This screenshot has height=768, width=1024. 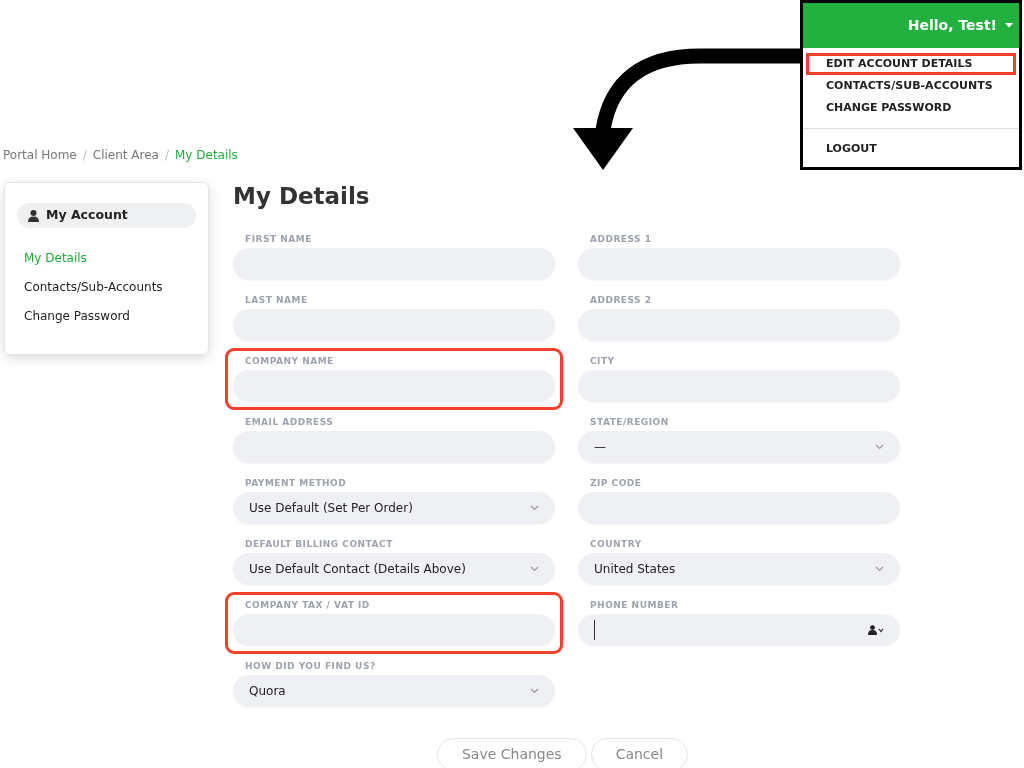 I want to click on field-label: PAYMENT METHOD, so click(x=296, y=482).